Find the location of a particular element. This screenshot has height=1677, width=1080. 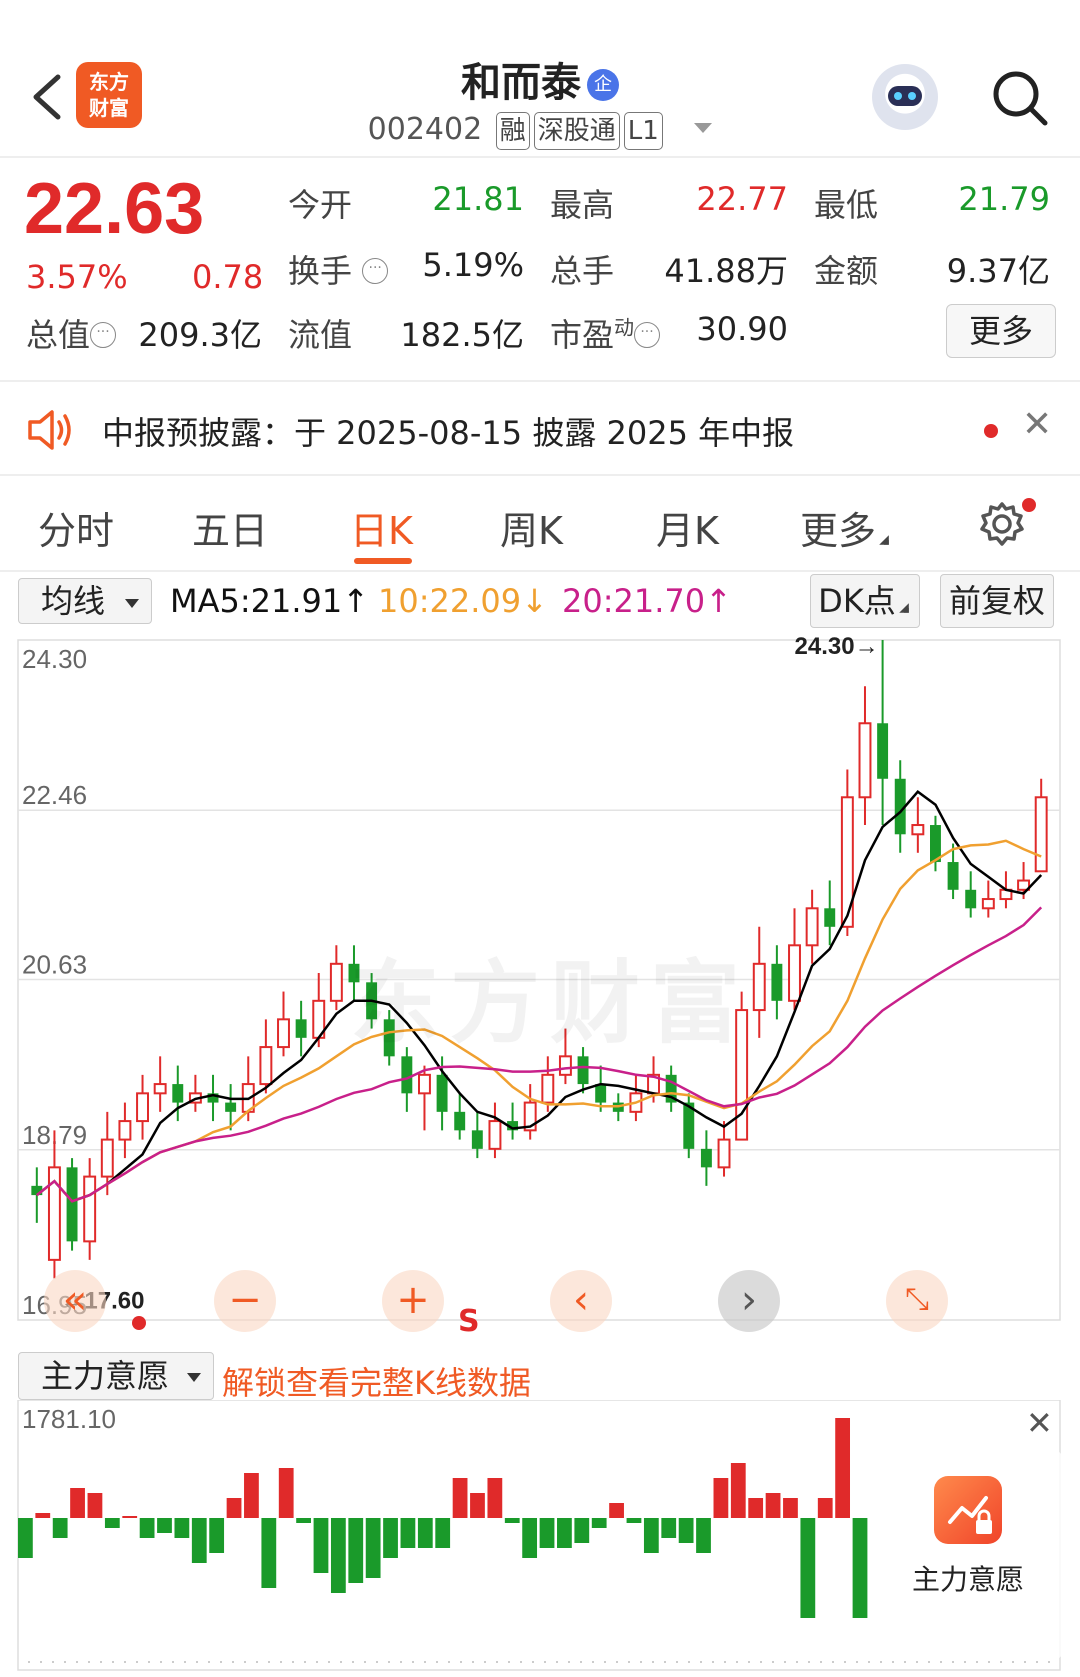

period-tabs: 分时 五日 日K 周K 月K 更多 is located at coordinates (540, 525).